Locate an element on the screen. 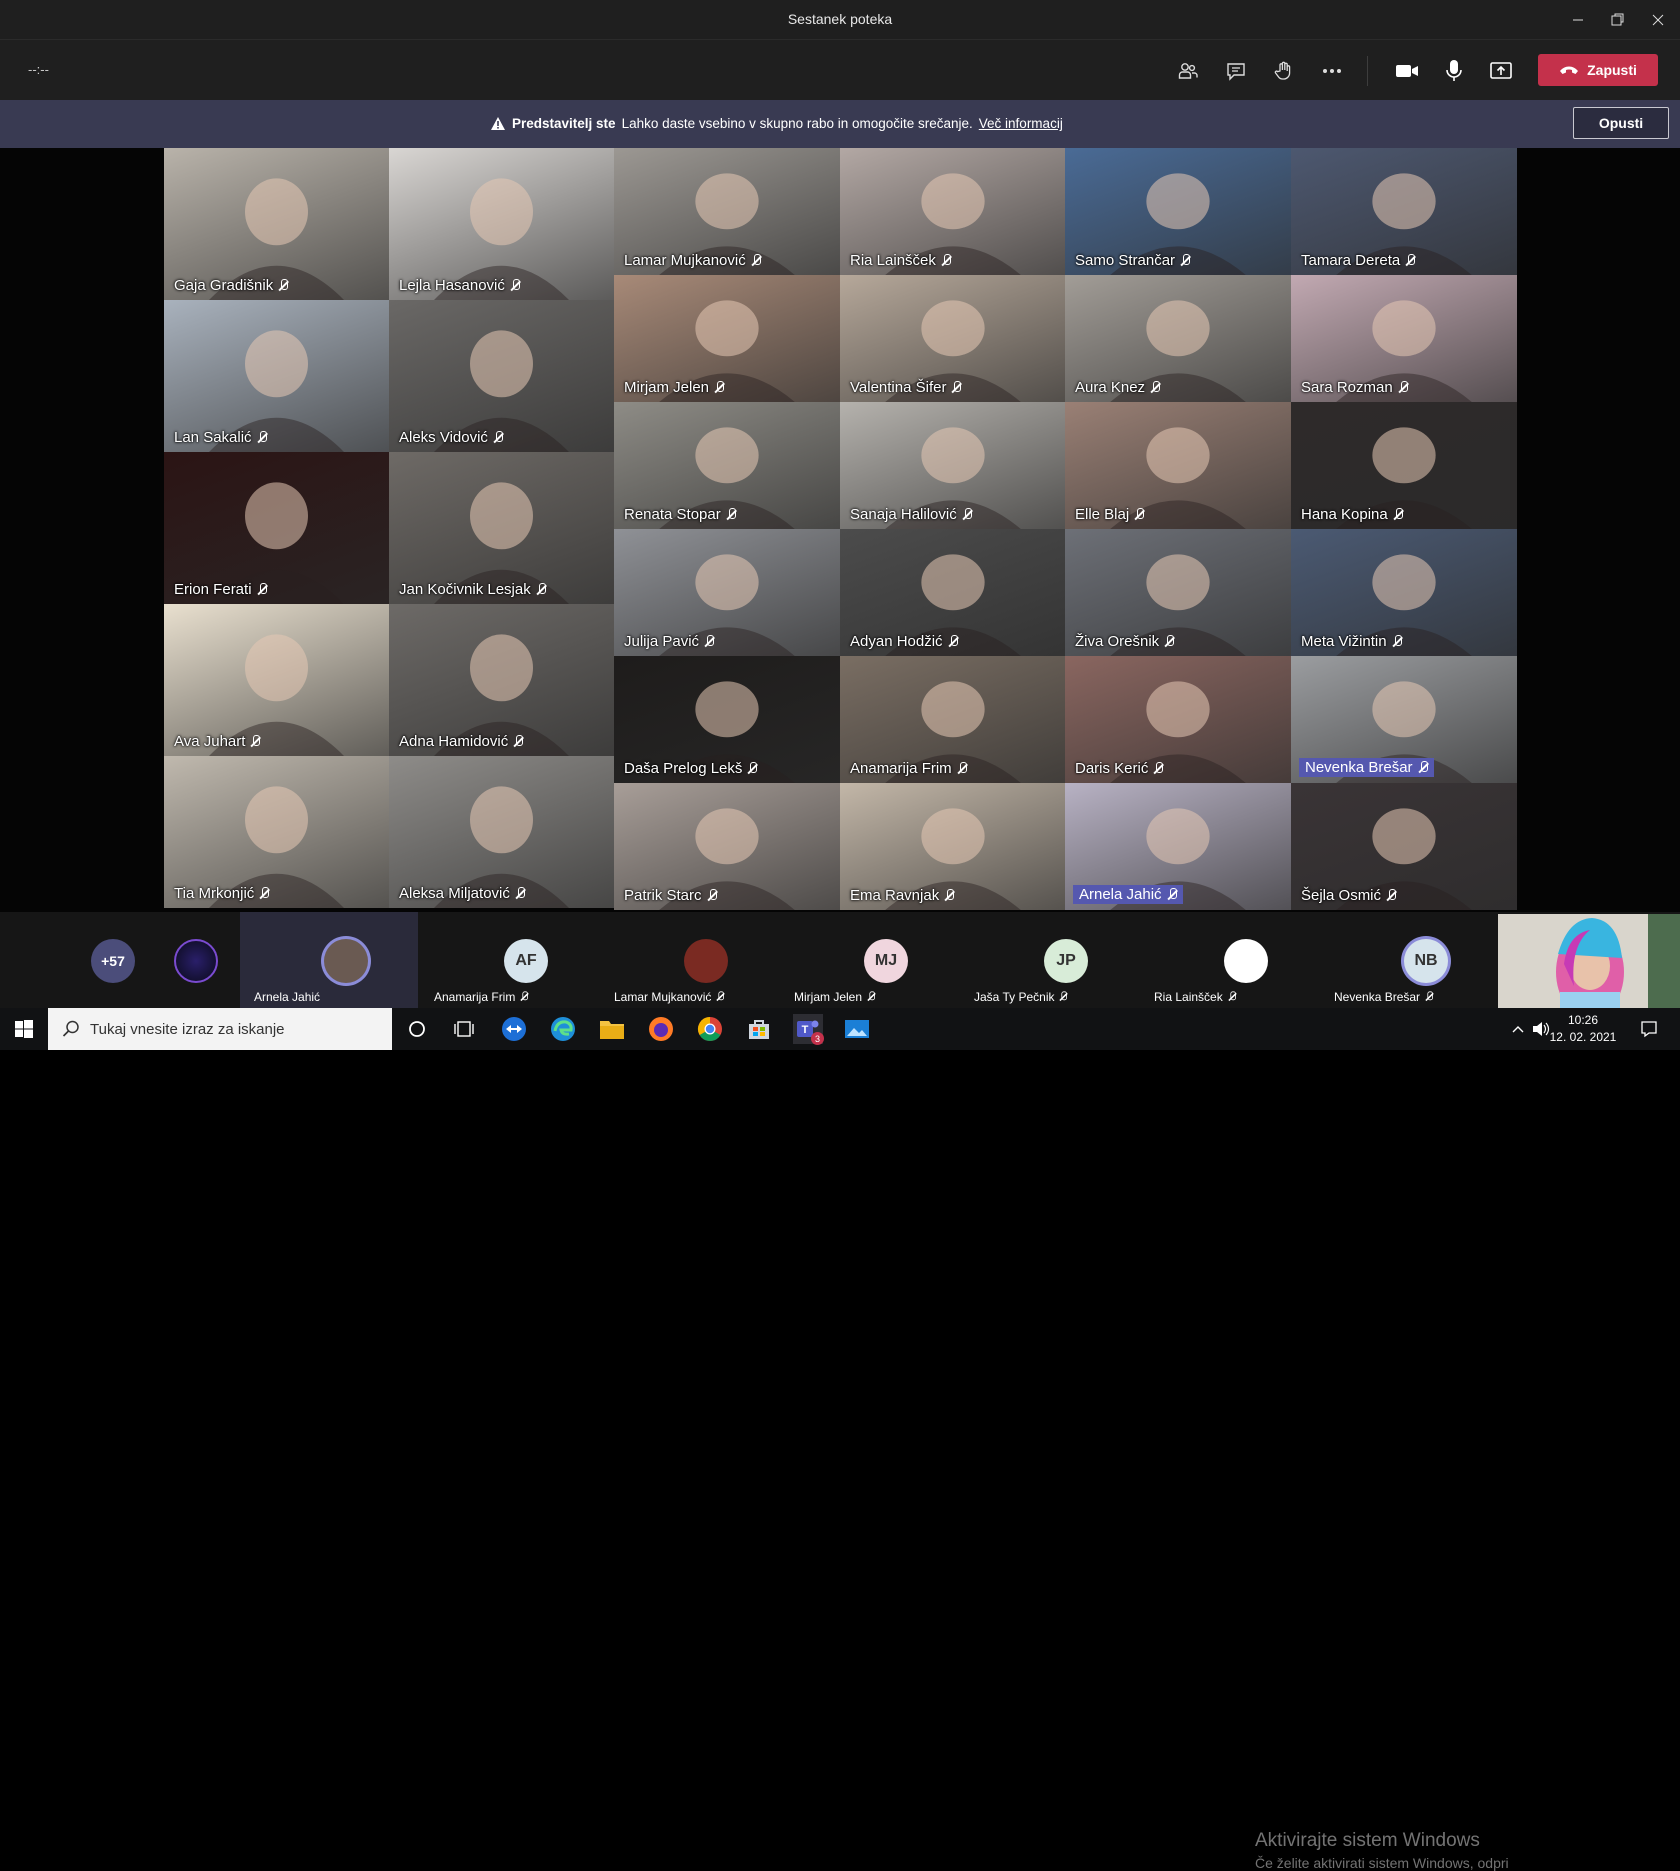 The image size is (1680, 1871). chat-button is located at coordinates (1236, 71).